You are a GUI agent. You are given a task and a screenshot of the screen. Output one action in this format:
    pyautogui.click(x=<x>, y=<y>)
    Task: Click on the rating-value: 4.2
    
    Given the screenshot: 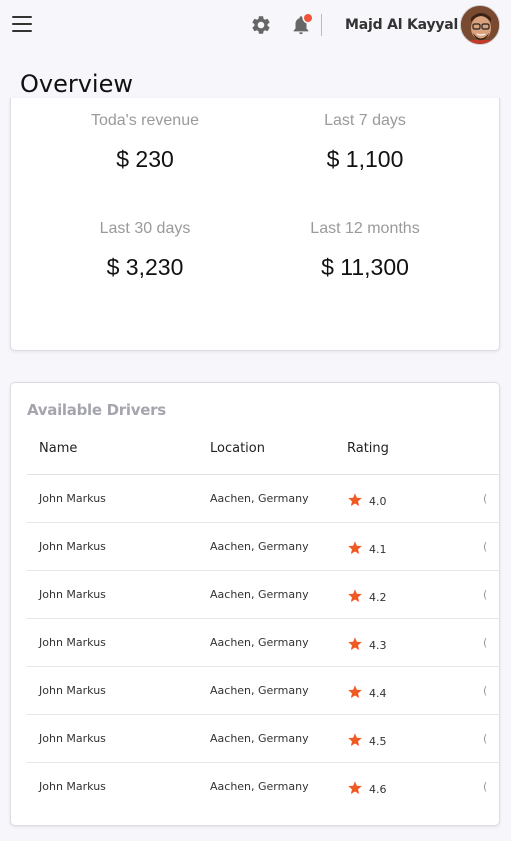 What is the action you would take?
    pyautogui.click(x=378, y=597)
    